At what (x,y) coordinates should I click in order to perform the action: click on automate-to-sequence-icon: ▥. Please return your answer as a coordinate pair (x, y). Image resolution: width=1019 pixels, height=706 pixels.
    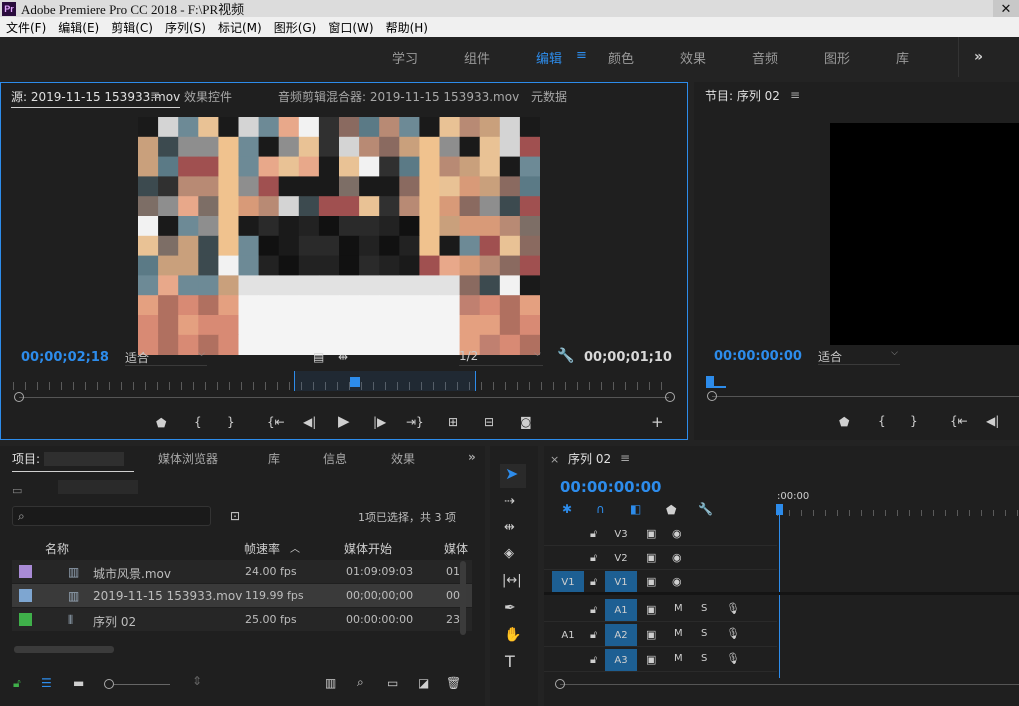
    Looking at the image, I should click on (330, 683).